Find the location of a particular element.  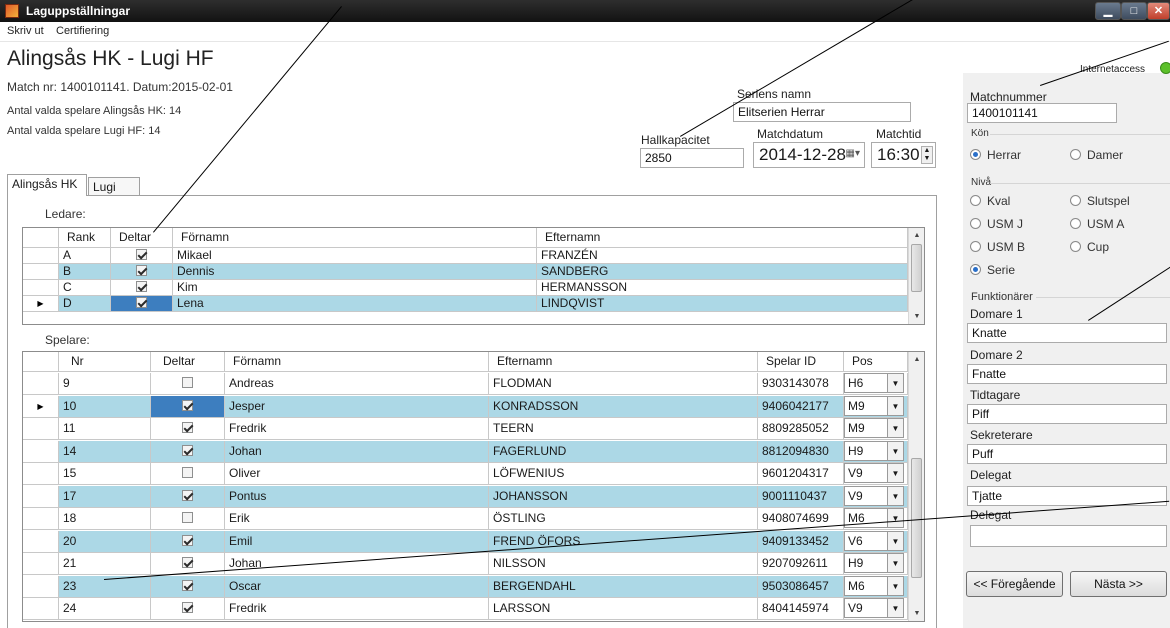

radio-serie: Serie is located at coordinates (992, 270).